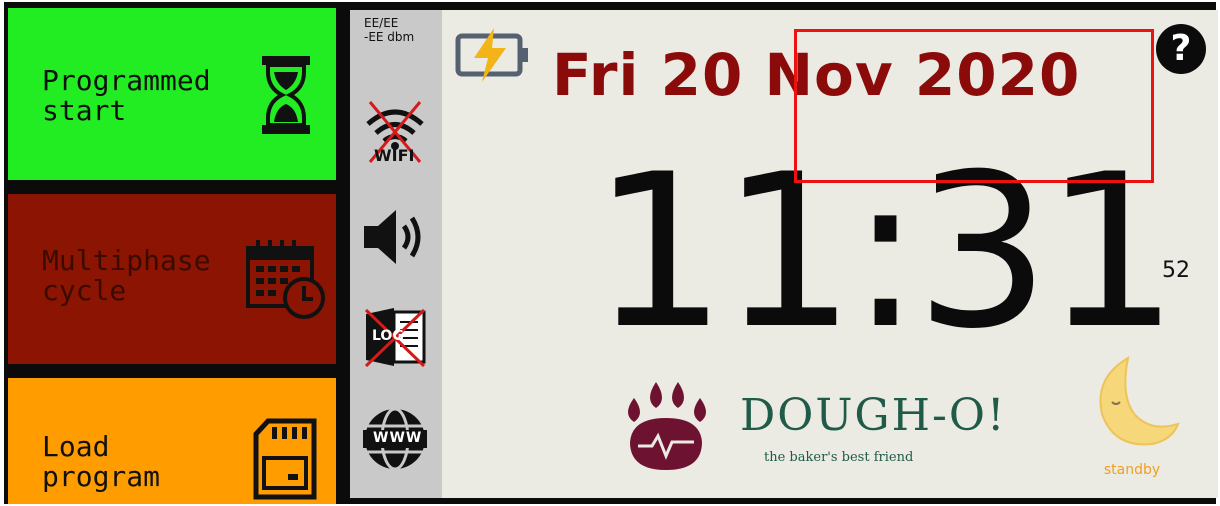 The width and height of the screenshot is (1220, 506). What do you see at coordinates (286, 95) in the screenshot?
I see `hourglass-icon` at bounding box center [286, 95].